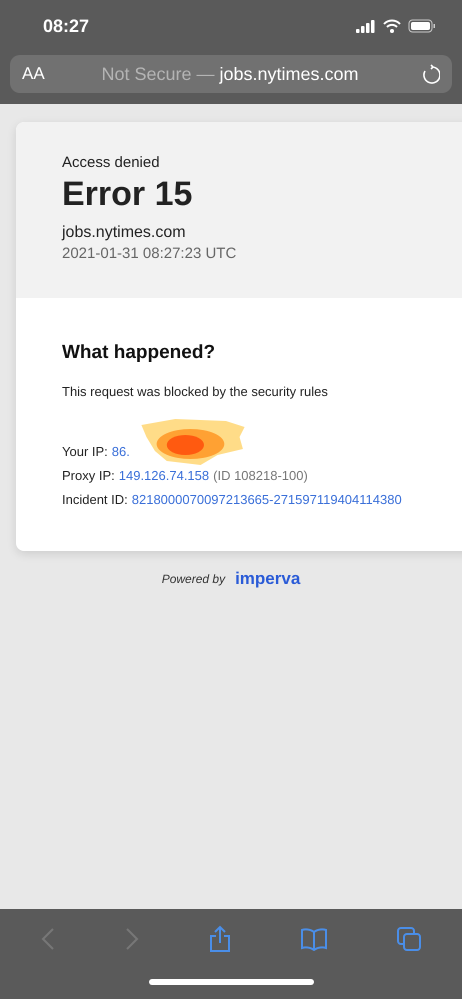  I want to click on powered-by-label: Powered by, so click(194, 579).